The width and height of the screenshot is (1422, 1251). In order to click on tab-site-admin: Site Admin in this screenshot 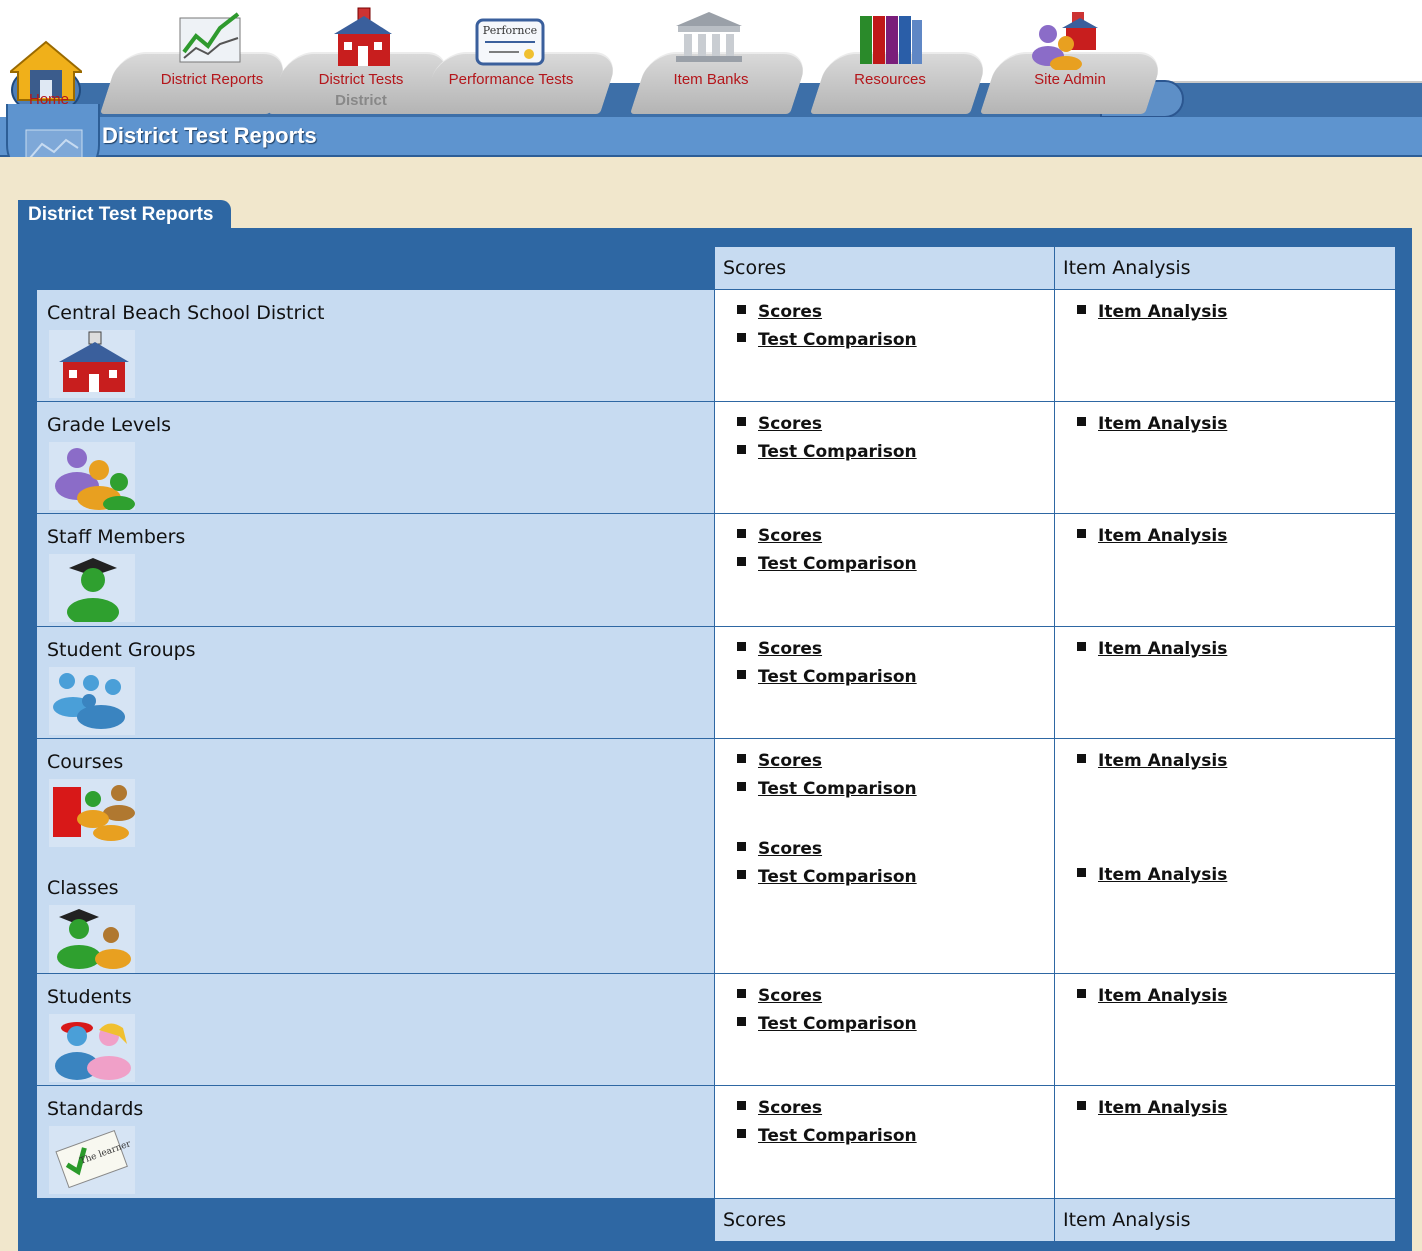, I will do `click(1070, 79)`.